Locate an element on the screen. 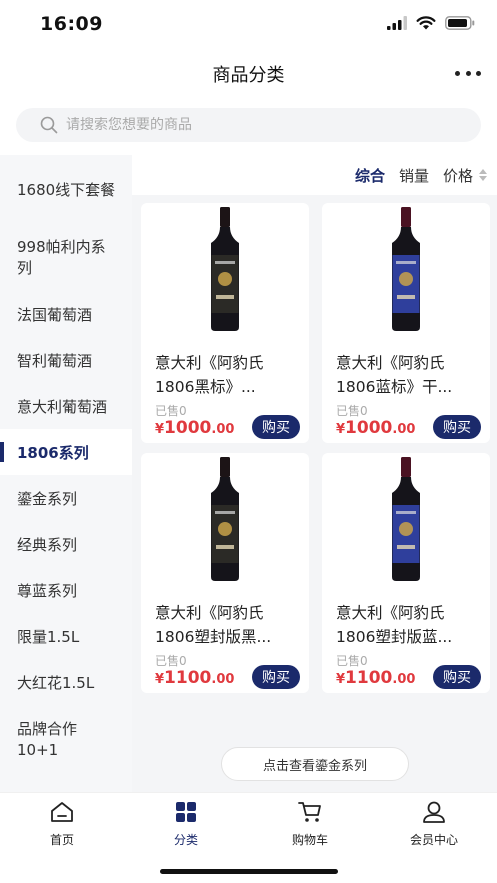  sidebar-item-label: 限量1.5L is located at coordinates (48, 636).